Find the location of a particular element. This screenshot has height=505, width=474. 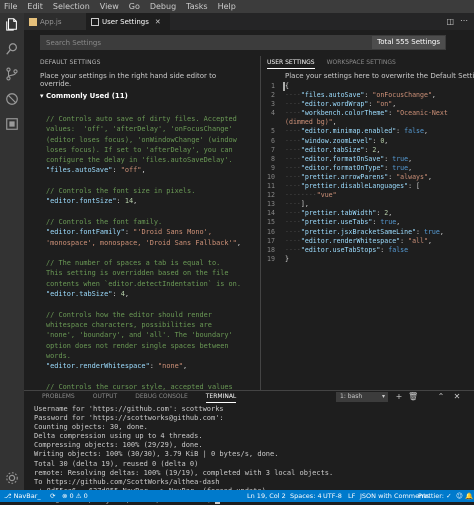

tab-workspace-settings-scope: WORKSPACE SETTINGS is located at coordinates (361, 64).